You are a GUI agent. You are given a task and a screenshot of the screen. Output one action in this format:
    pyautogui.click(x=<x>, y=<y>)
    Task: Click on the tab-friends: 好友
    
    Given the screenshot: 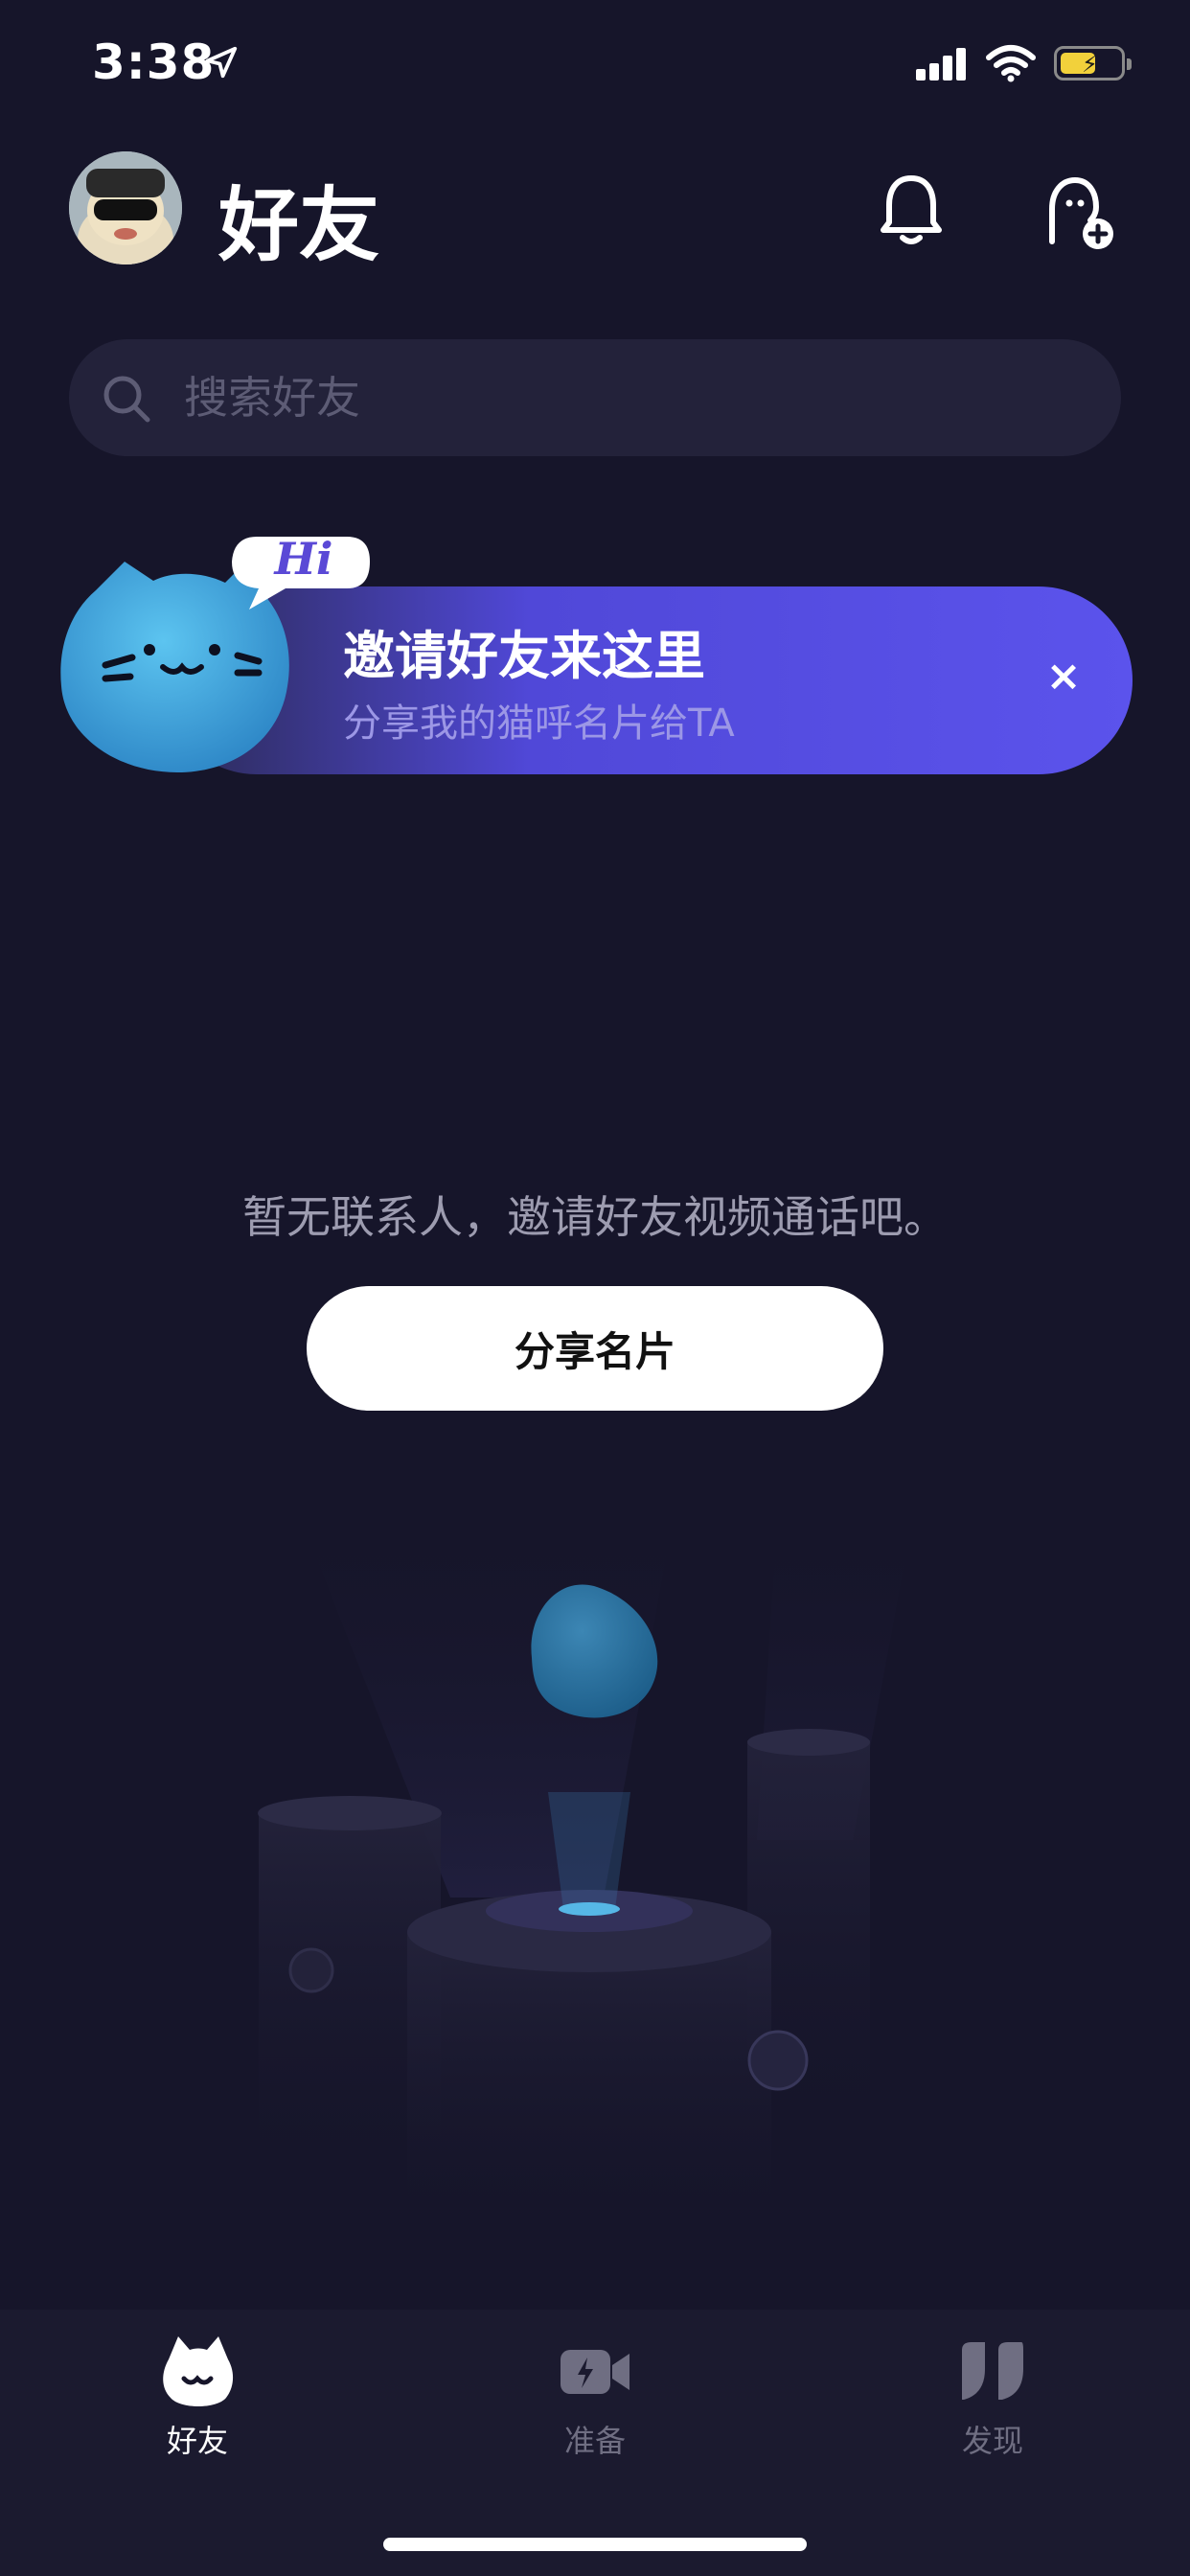 What is the action you would take?
    pyautogui.click(x=198, y=2405)
    